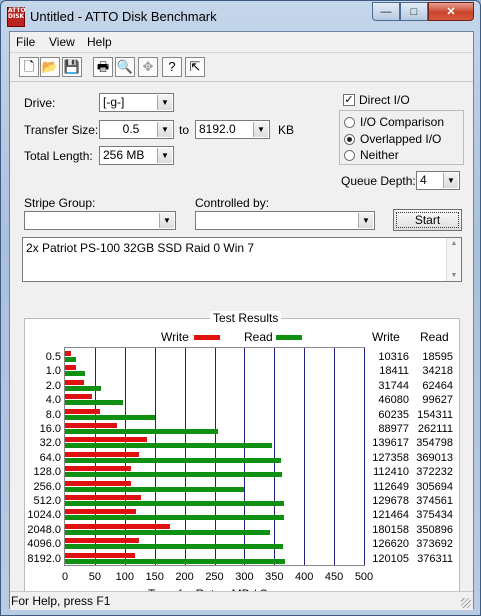 The width and height of the screenshot is (481, 616). I want to click on write-value: 60235, so click(393, 414).